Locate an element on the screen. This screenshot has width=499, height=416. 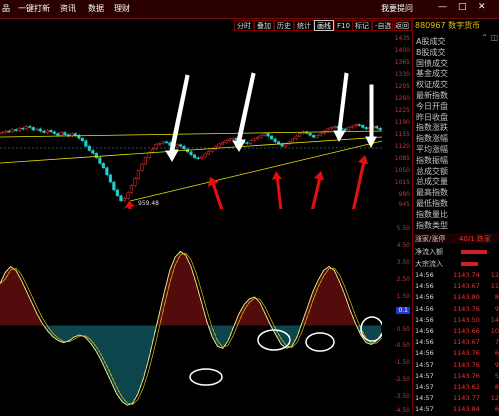
tick-price: 1143.76 is located at coordinates (466, 375).